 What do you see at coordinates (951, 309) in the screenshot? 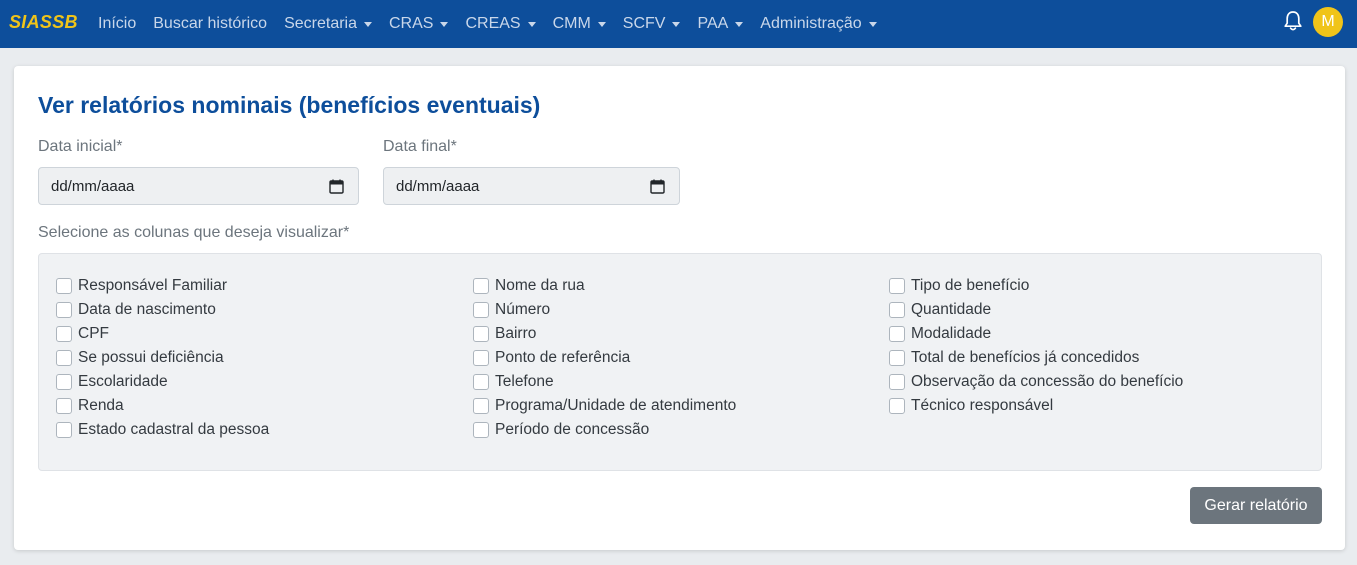
I see `checkbox-label: Quantidade` at bounding box center [951, 309].